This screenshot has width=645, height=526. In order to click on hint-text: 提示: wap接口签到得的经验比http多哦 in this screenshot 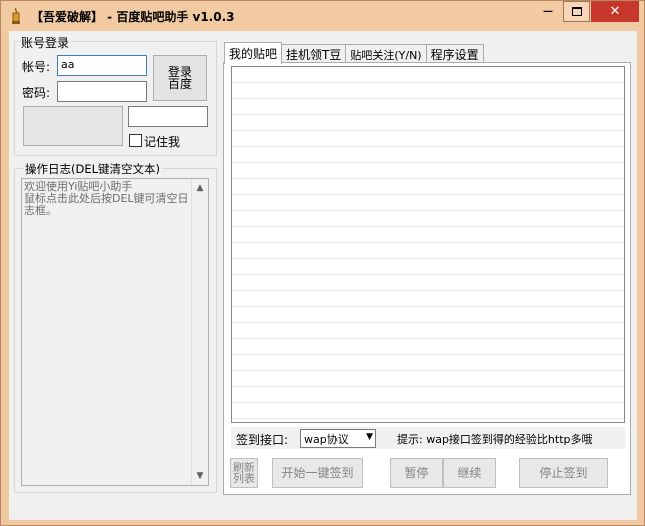, I will do `click(495, 439)`.